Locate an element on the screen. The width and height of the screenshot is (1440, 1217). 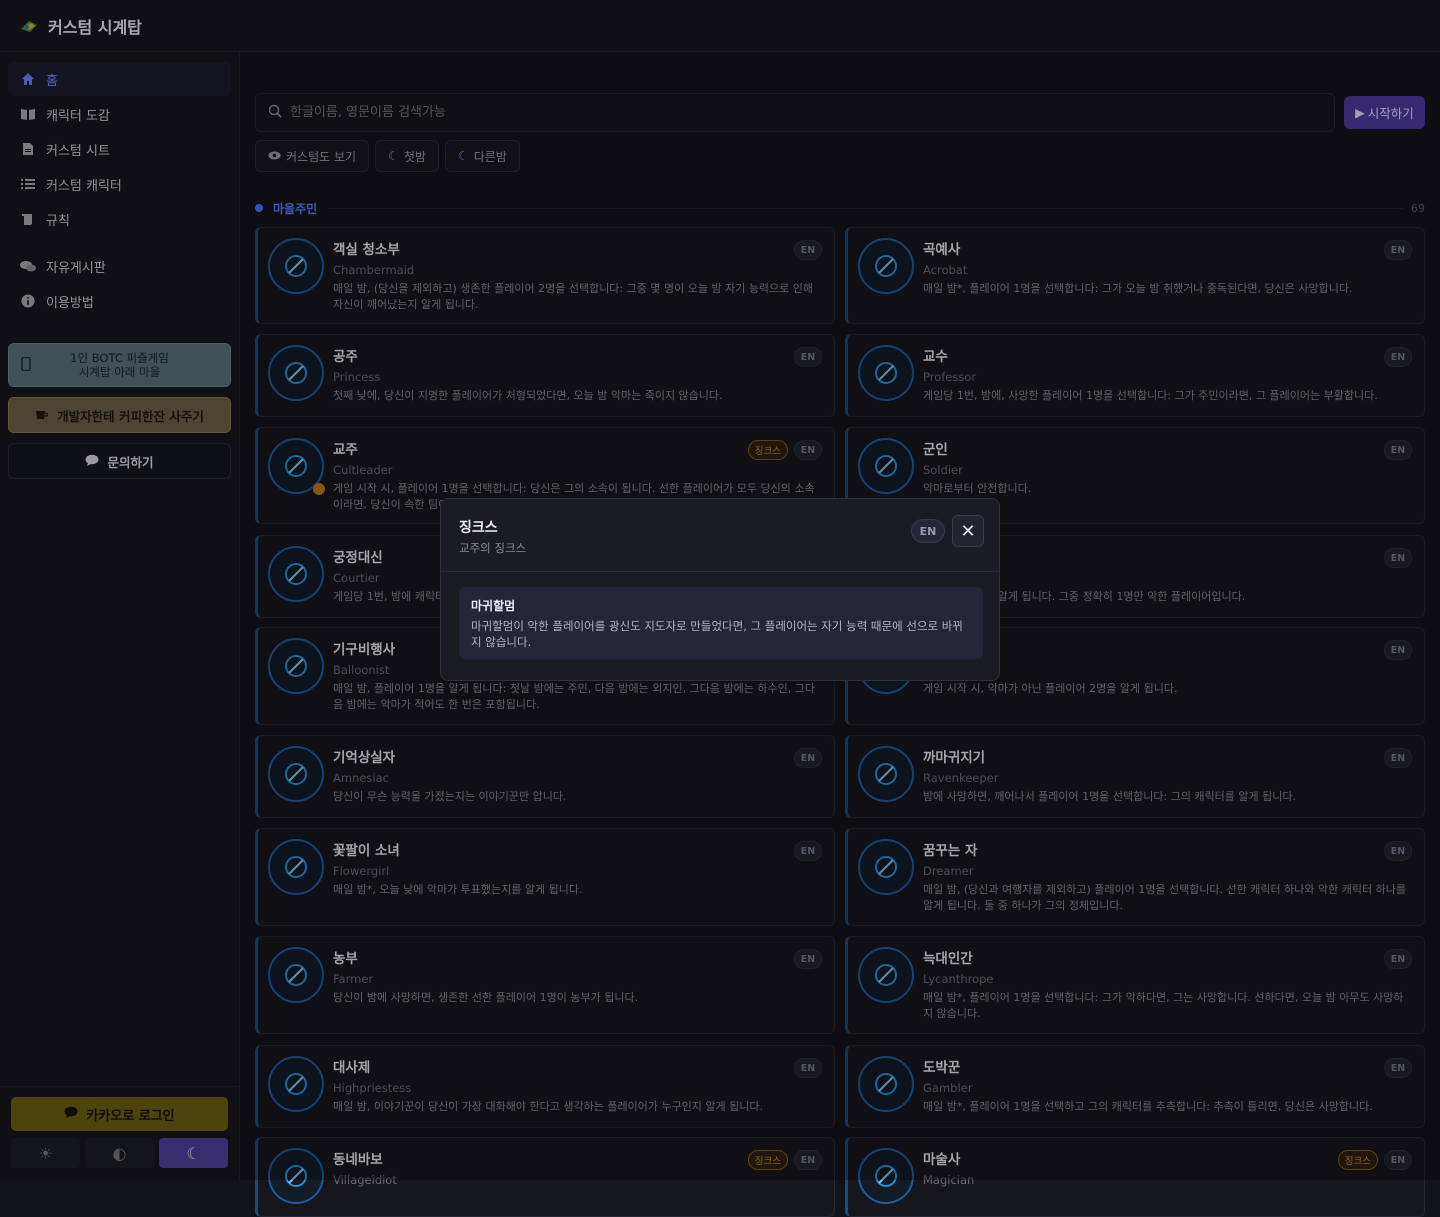
jinx-name: 마귀할멈 is located at coordinates (493, 606).